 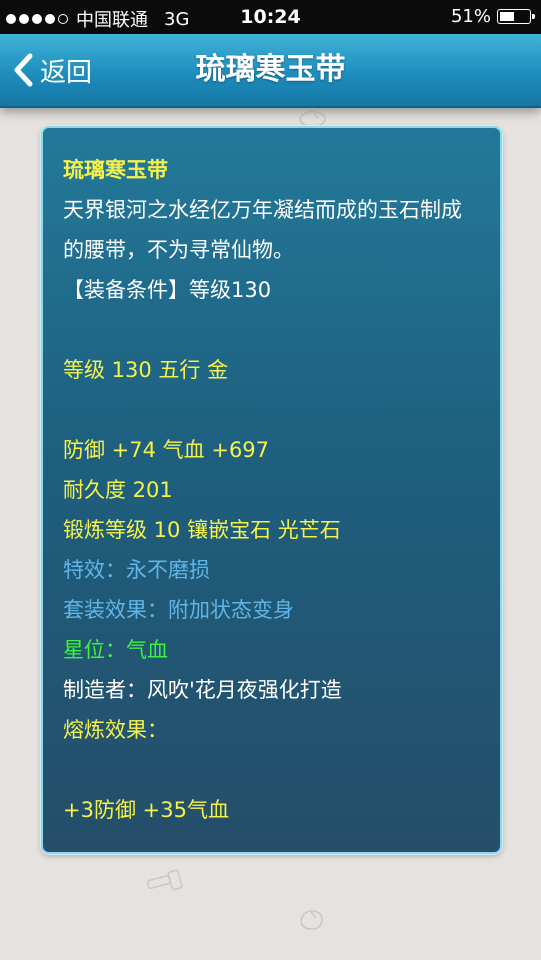 What do you see at coordinates (115, 650) in the screenshot?
I see `item-star-position: 星位：气血` at bounding box center [115, 650].